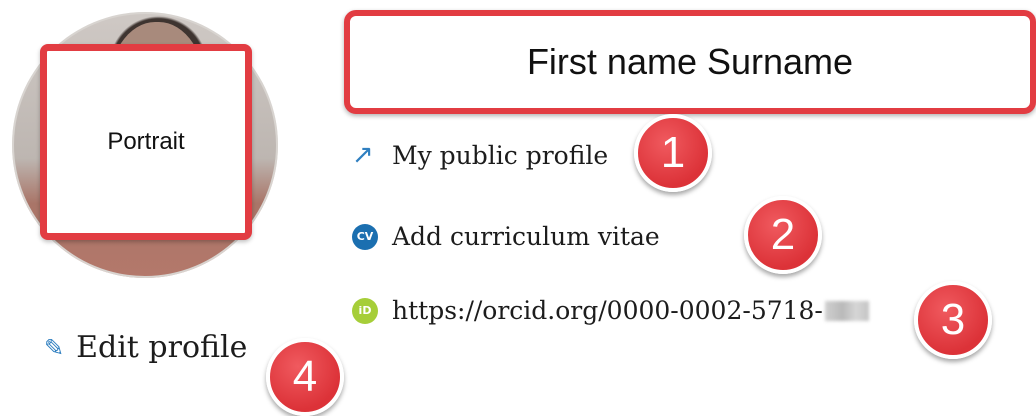 Image resolution: width=1036 pixels, height=416 pixels. I want to click on portrait-label: Portrait, so click(146, 141).